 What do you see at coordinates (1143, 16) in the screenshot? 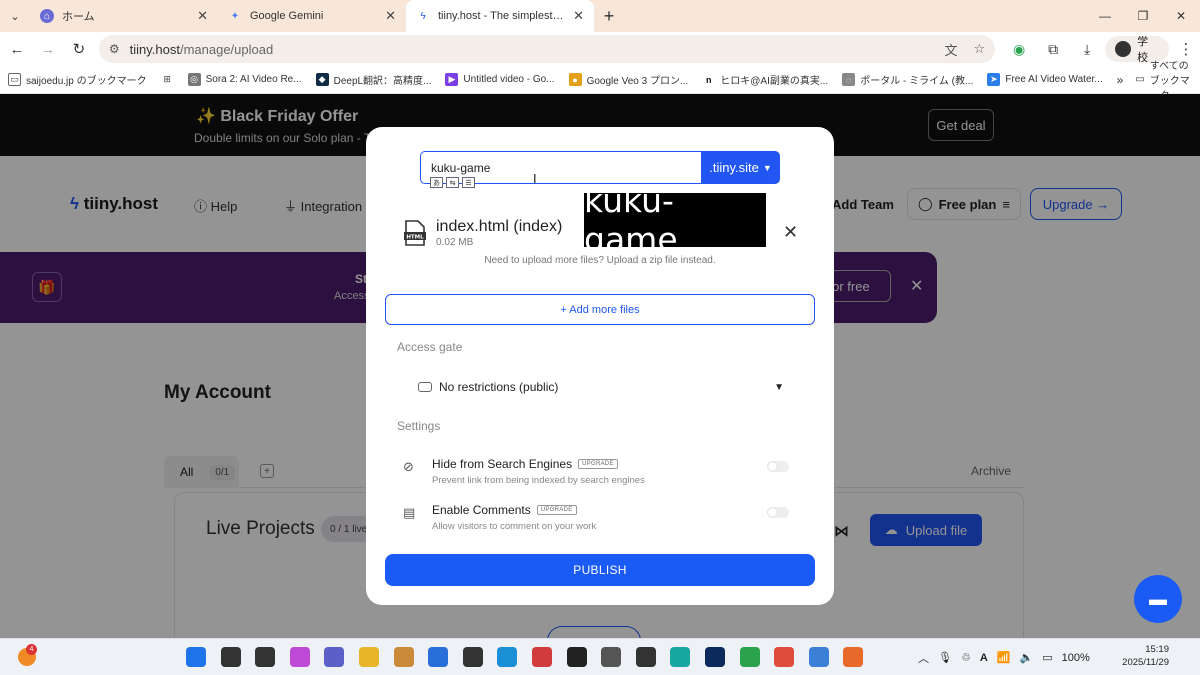
I see `restore-icon: ❐` at bounding box center [1143, 16].